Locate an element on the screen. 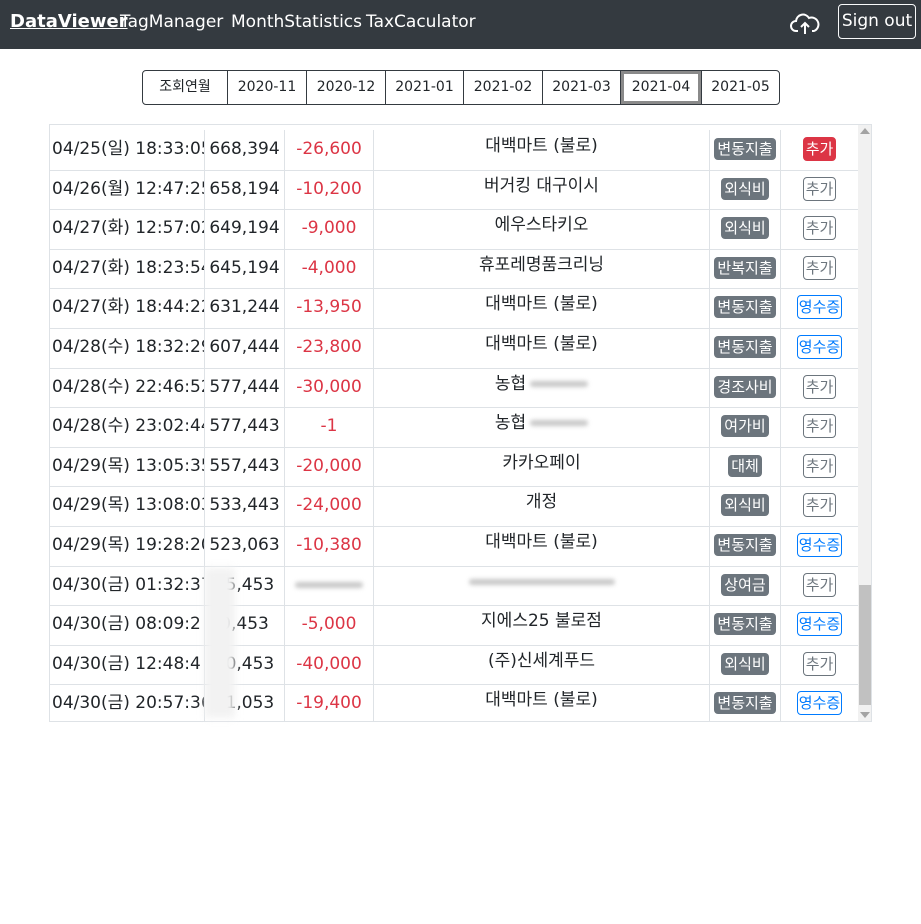 This screenshot has height=924, width=921. sign-out-button: Sign out is located at coordinates (877, 21).